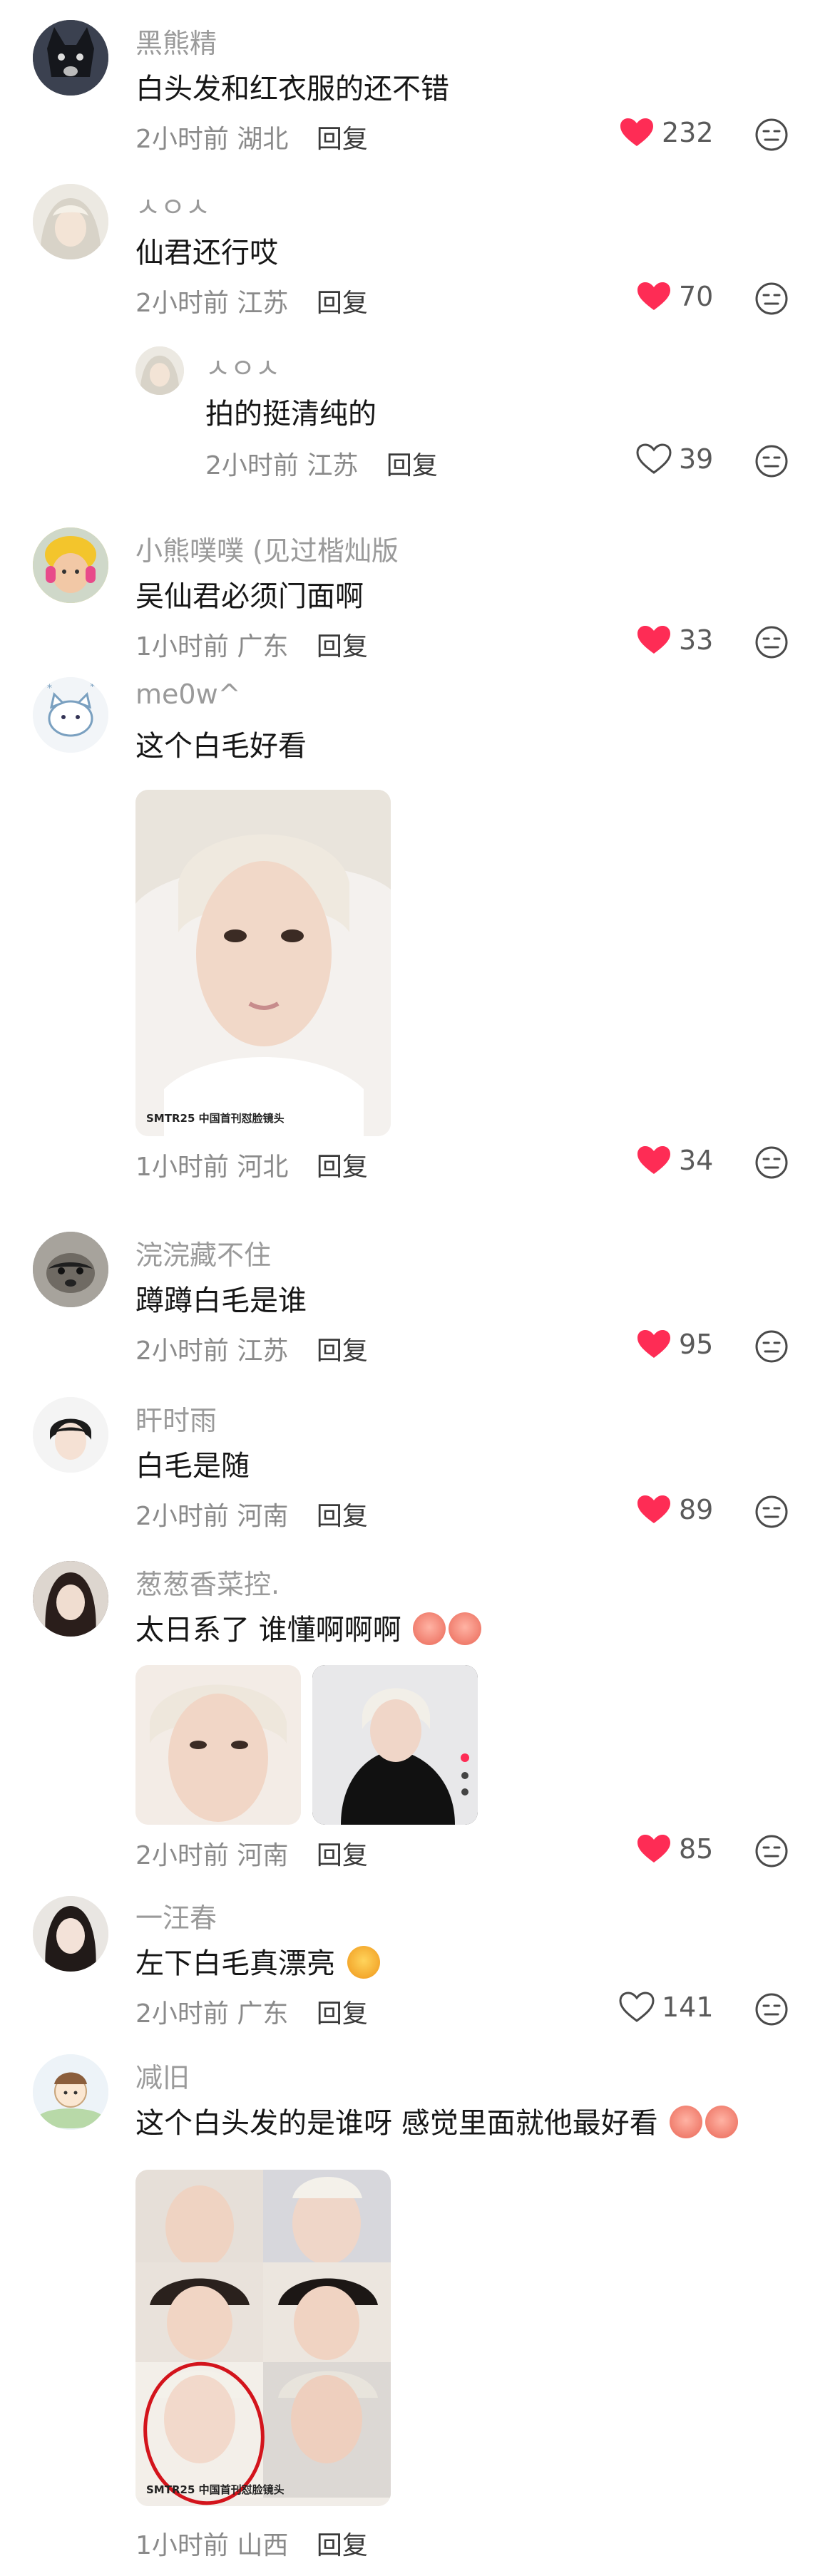 This screenshot has width=840, height=2576. I want to click on comment-item: 浣浣藏不住 蹲蹲白毛是谁 2小时前 江苏 回复 95, so click(420, 1294).